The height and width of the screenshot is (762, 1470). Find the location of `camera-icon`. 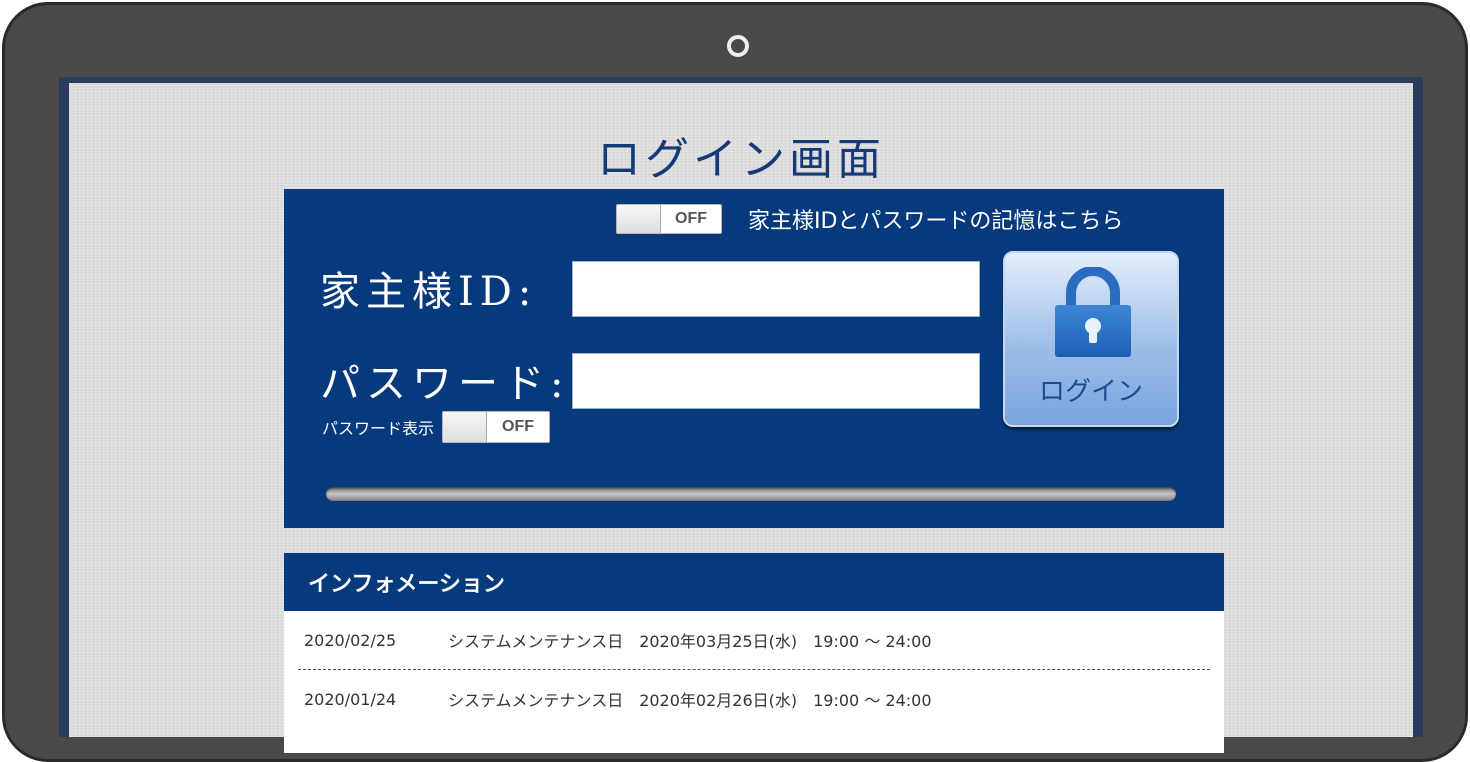

camera-icon is located at coordinates (738, 46).